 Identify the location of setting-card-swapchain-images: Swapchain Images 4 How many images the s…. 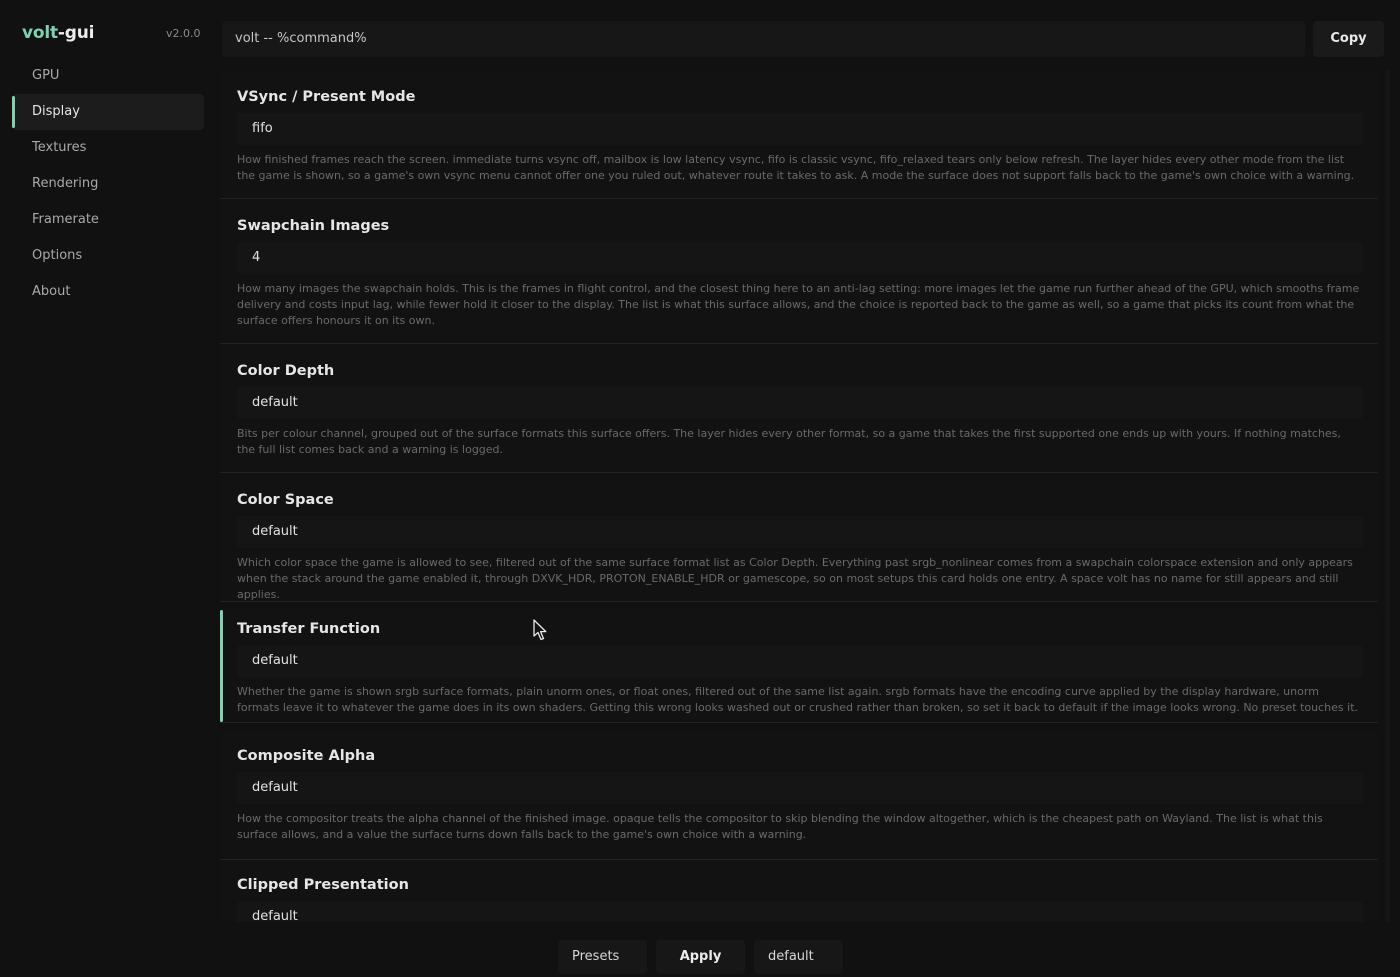
(799, 271).